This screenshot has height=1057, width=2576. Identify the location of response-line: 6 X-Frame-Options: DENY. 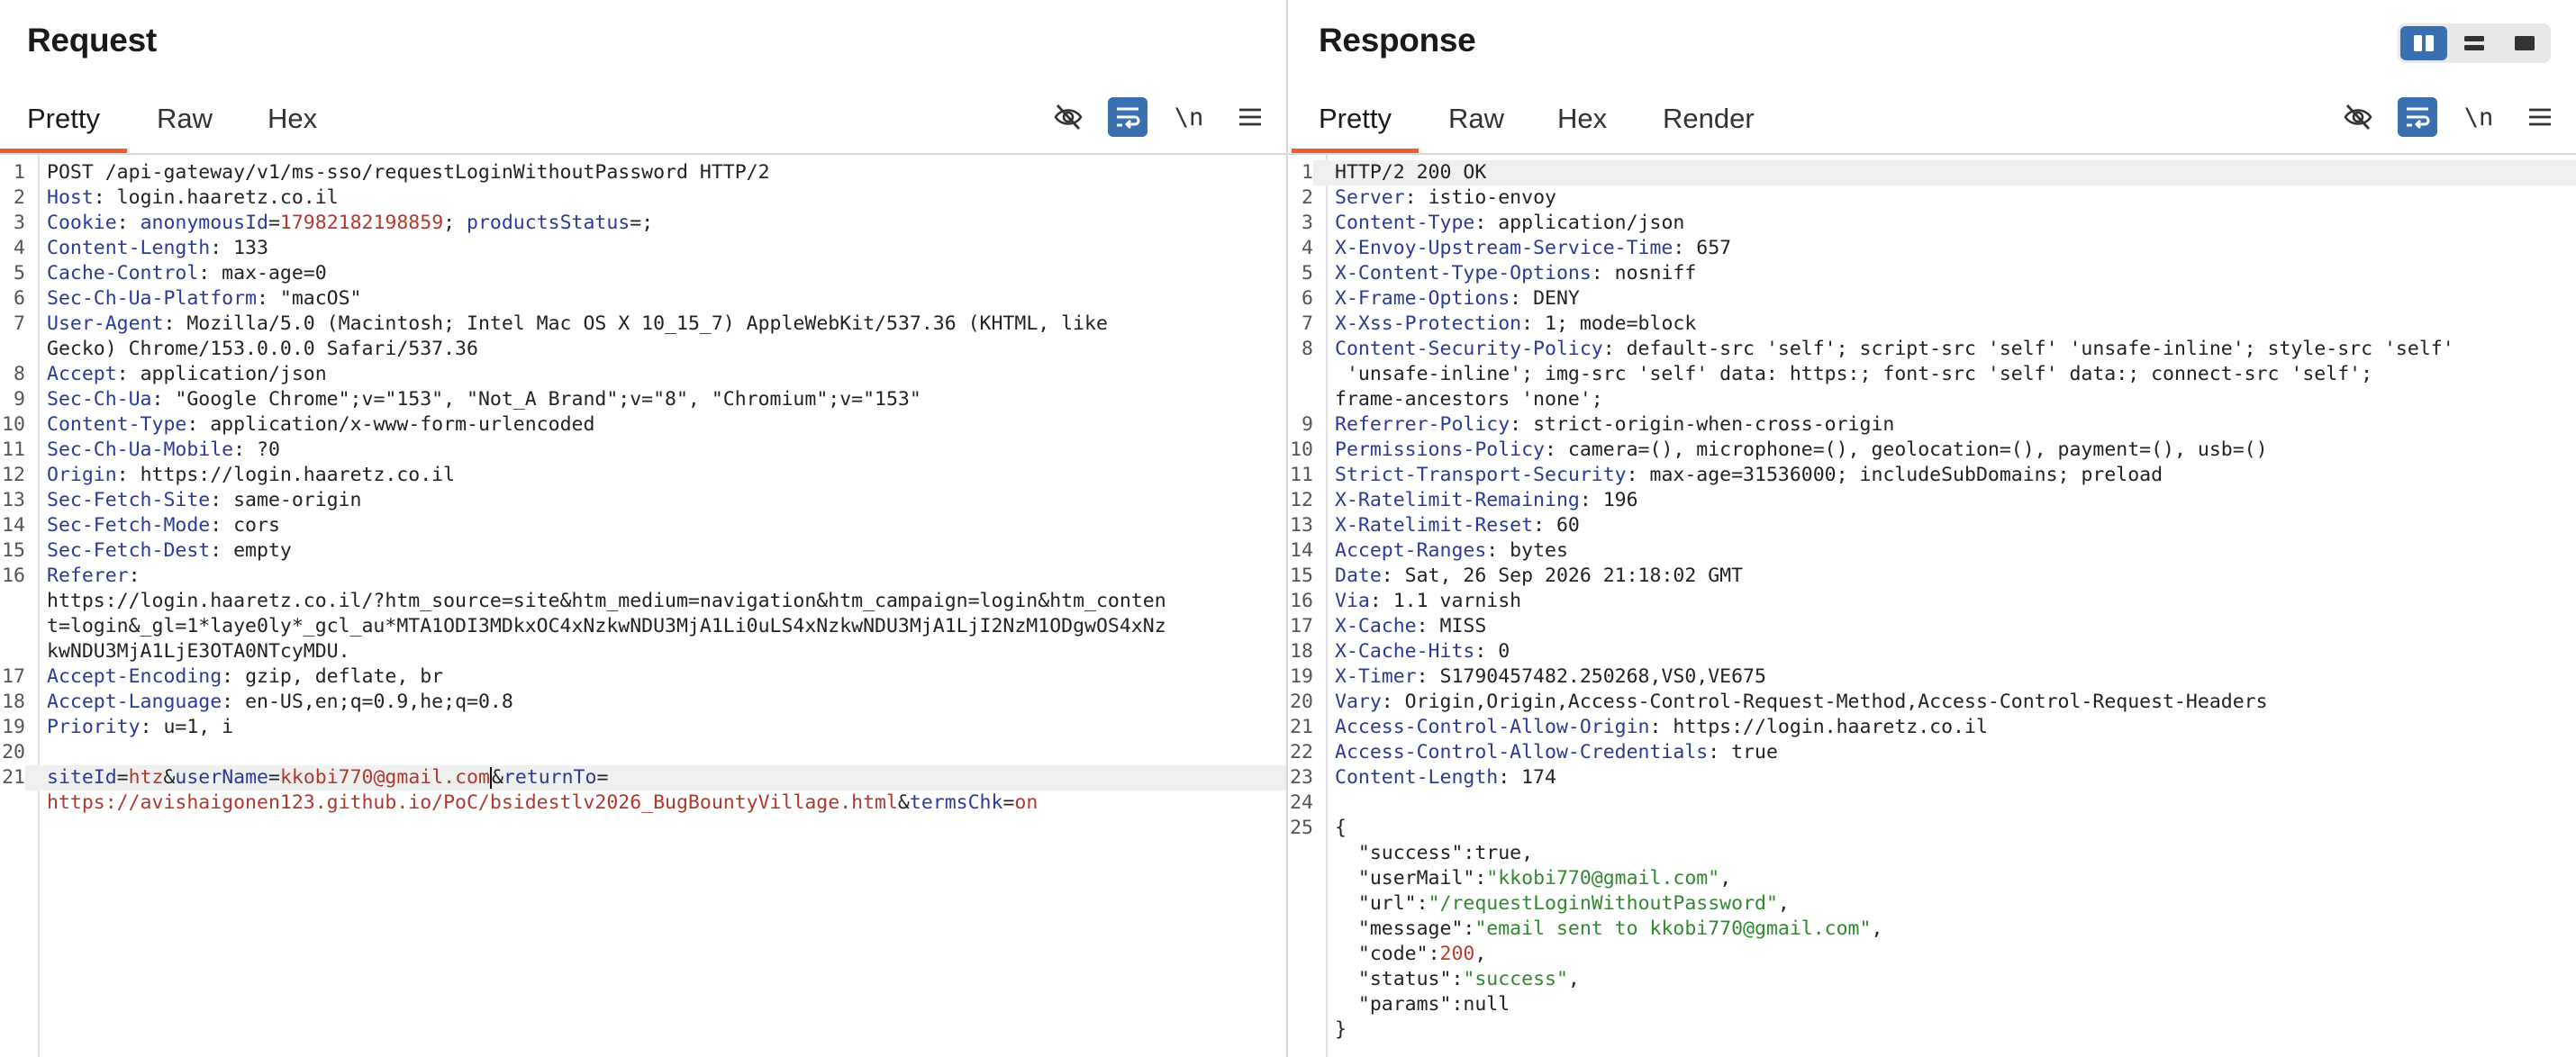
(1932, 299).